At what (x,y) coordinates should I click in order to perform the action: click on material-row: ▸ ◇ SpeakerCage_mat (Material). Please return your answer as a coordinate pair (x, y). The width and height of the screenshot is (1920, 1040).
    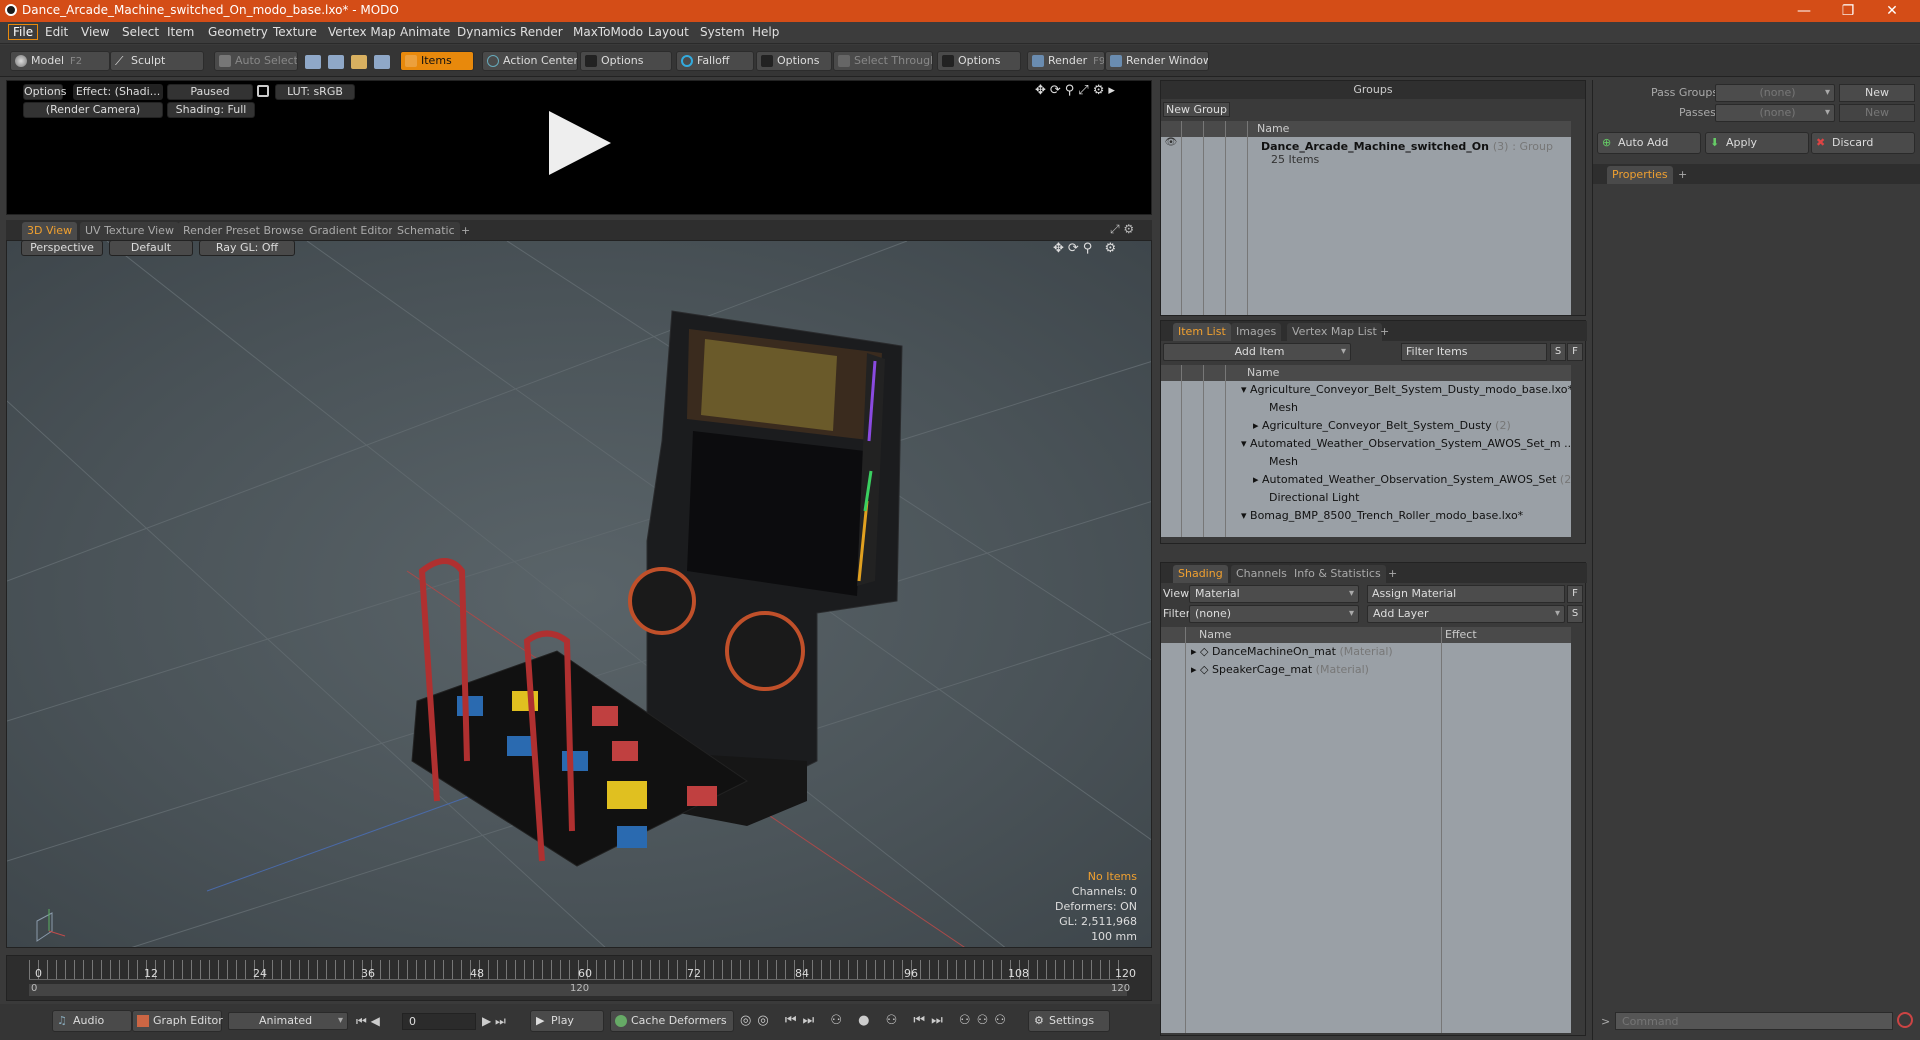
    Looking at the image, I should click on (1280, 670).